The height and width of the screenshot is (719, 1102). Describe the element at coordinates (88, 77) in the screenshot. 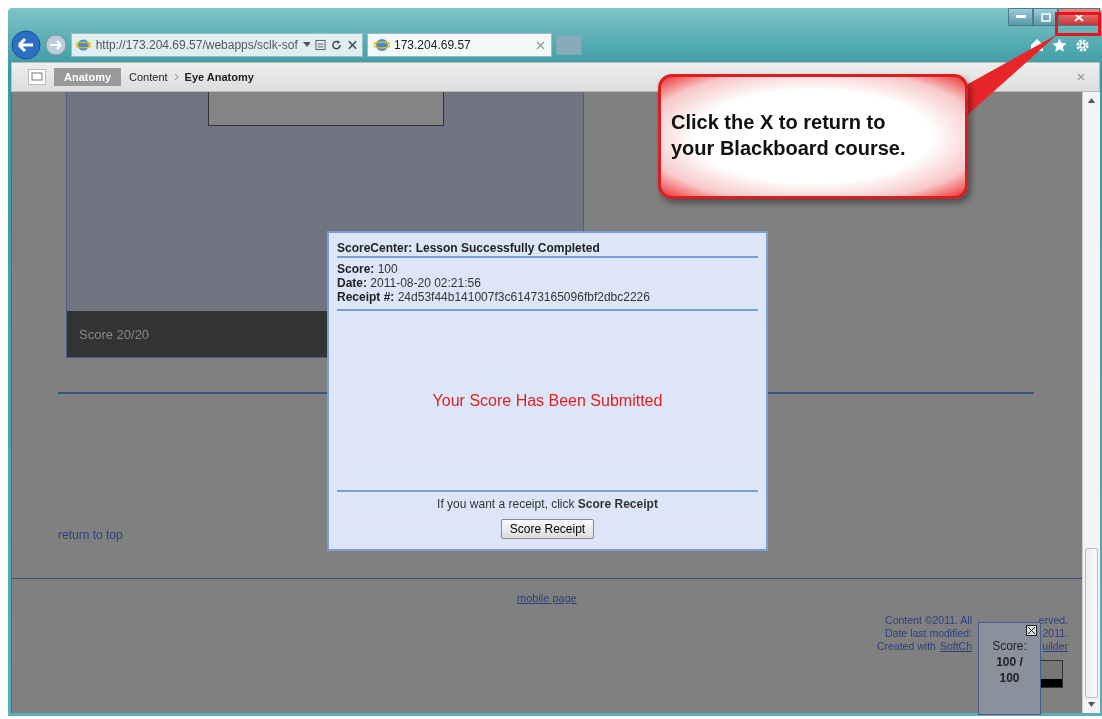

I see `course-tab: Anatomy` at that location.